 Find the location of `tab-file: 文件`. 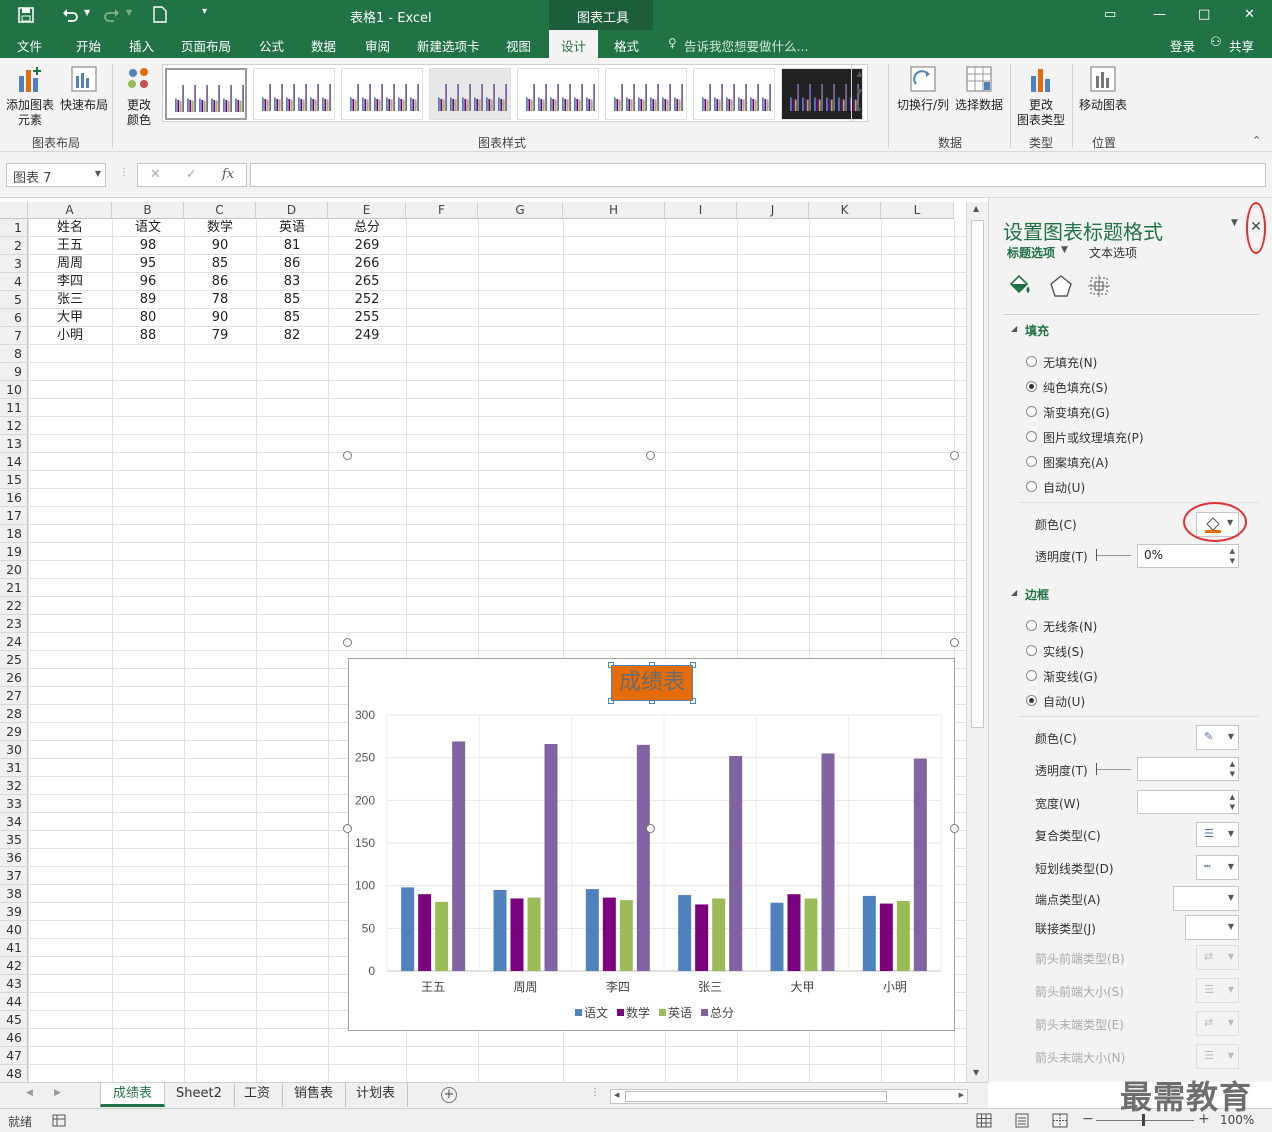

tab-file: 文件 is located at coordinates (29, 45).